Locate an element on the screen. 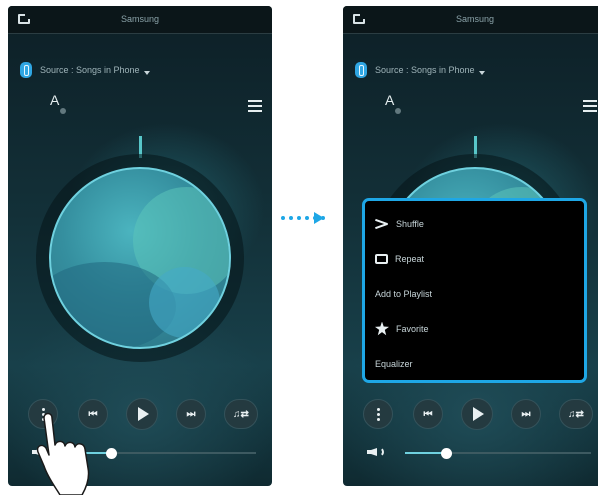 This screenshot has height=495, width=598. menu-item-label: Favorite is located at coordinates (412, 328).